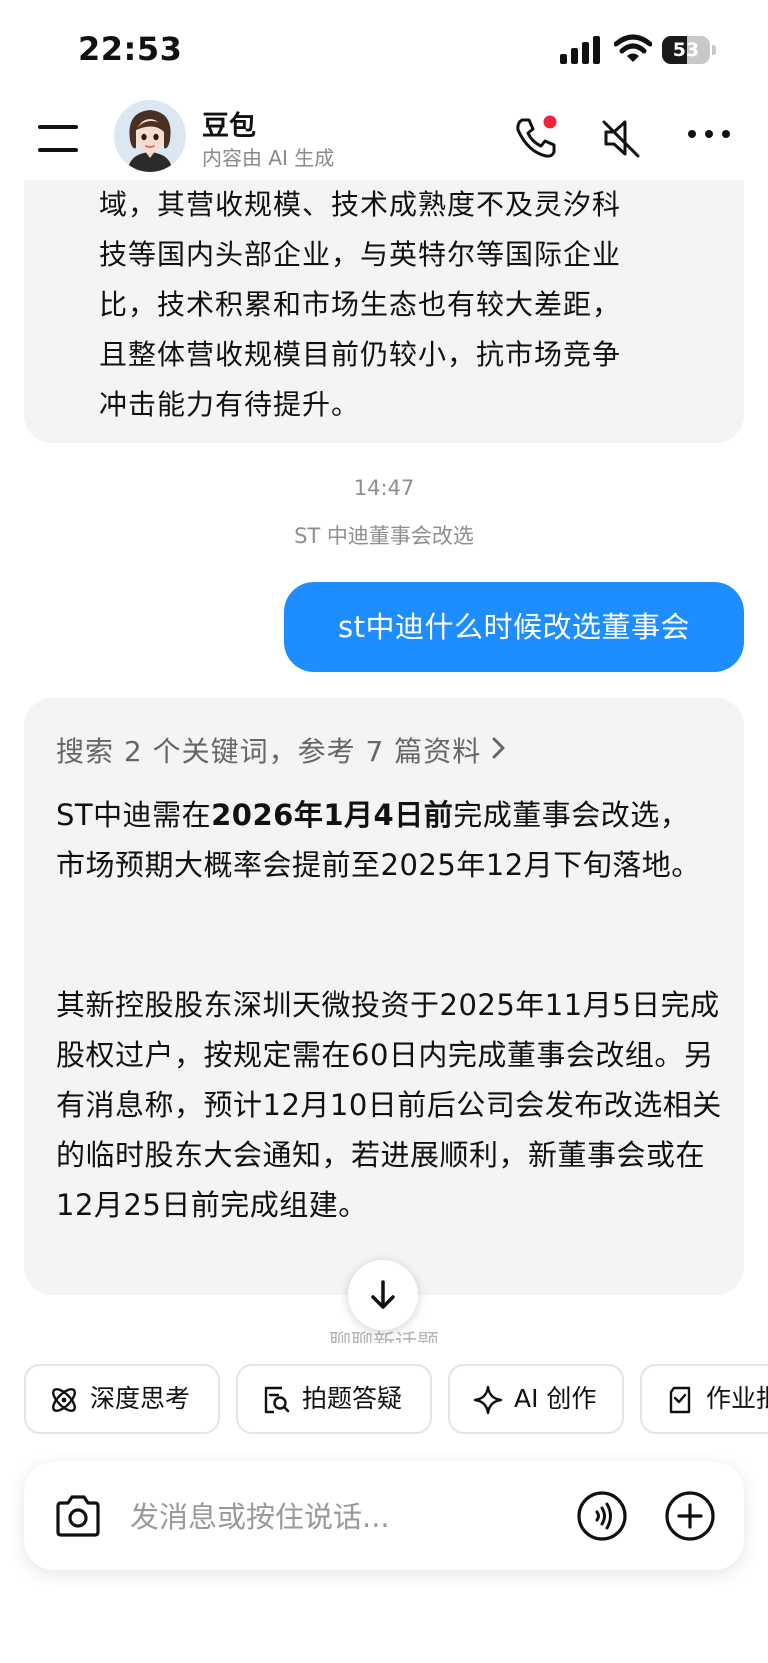 This screenshot has width=768, height=1663. Describe the element at coordinates (360, 354) in the screenshot. I see `text-line: 且整体营收规模目前仍较小，抗市场竞争` at that location.